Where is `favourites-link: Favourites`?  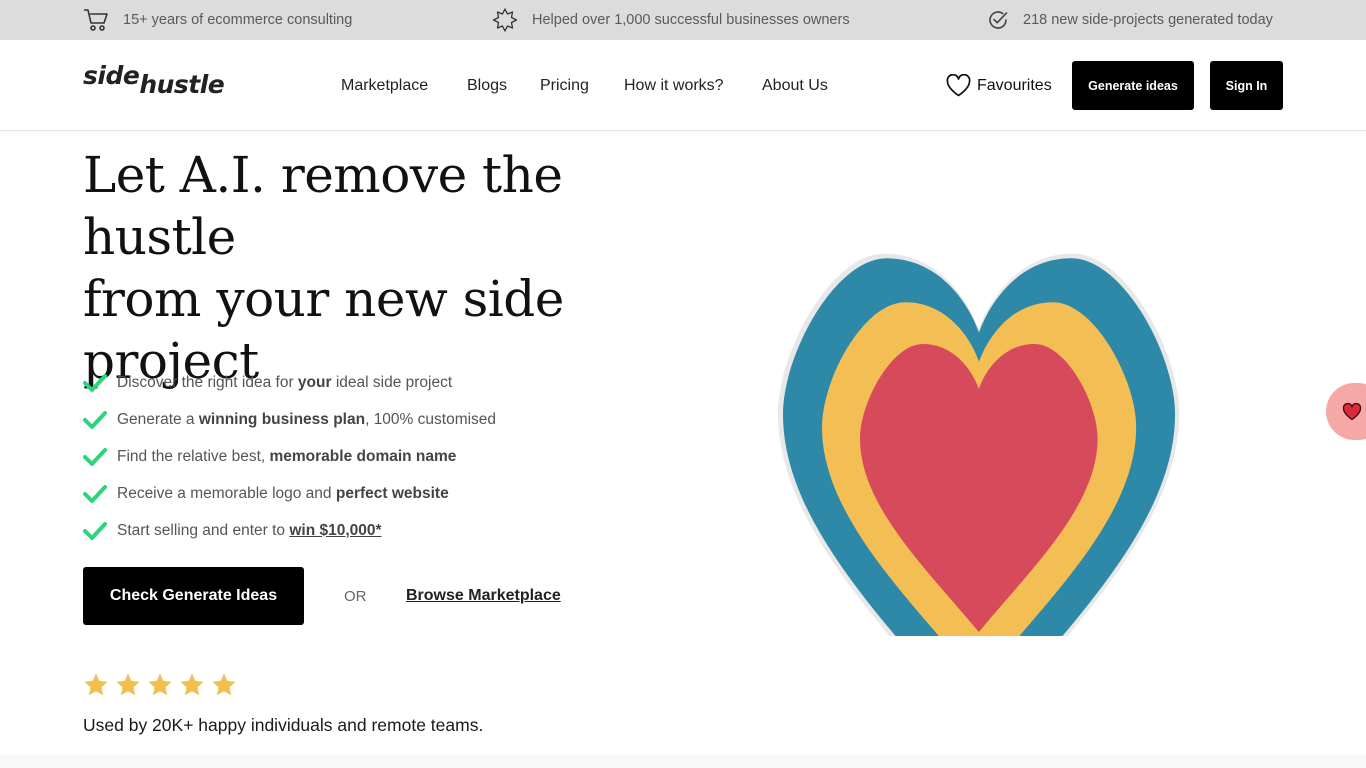
favourites-link: Favourites is located at coordinates (999, 85).